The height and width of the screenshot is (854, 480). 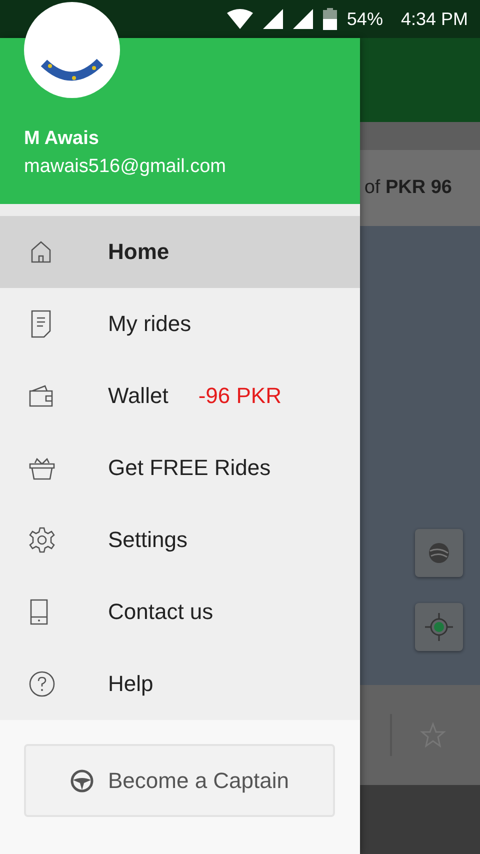 What do you see at coordinates (239, 19) in the screenshot?
I see `wifi-icon` at bounding box center [239, 19].